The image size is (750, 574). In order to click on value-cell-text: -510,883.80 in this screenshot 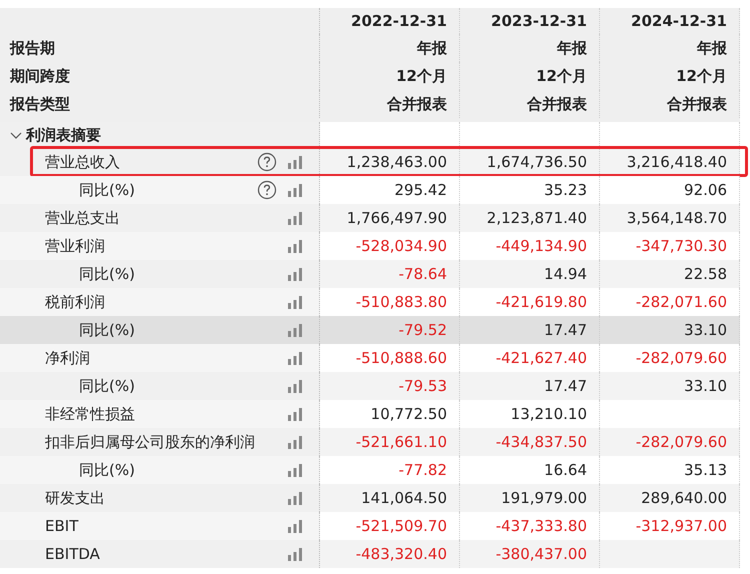, I will do `click(401, 302)`.